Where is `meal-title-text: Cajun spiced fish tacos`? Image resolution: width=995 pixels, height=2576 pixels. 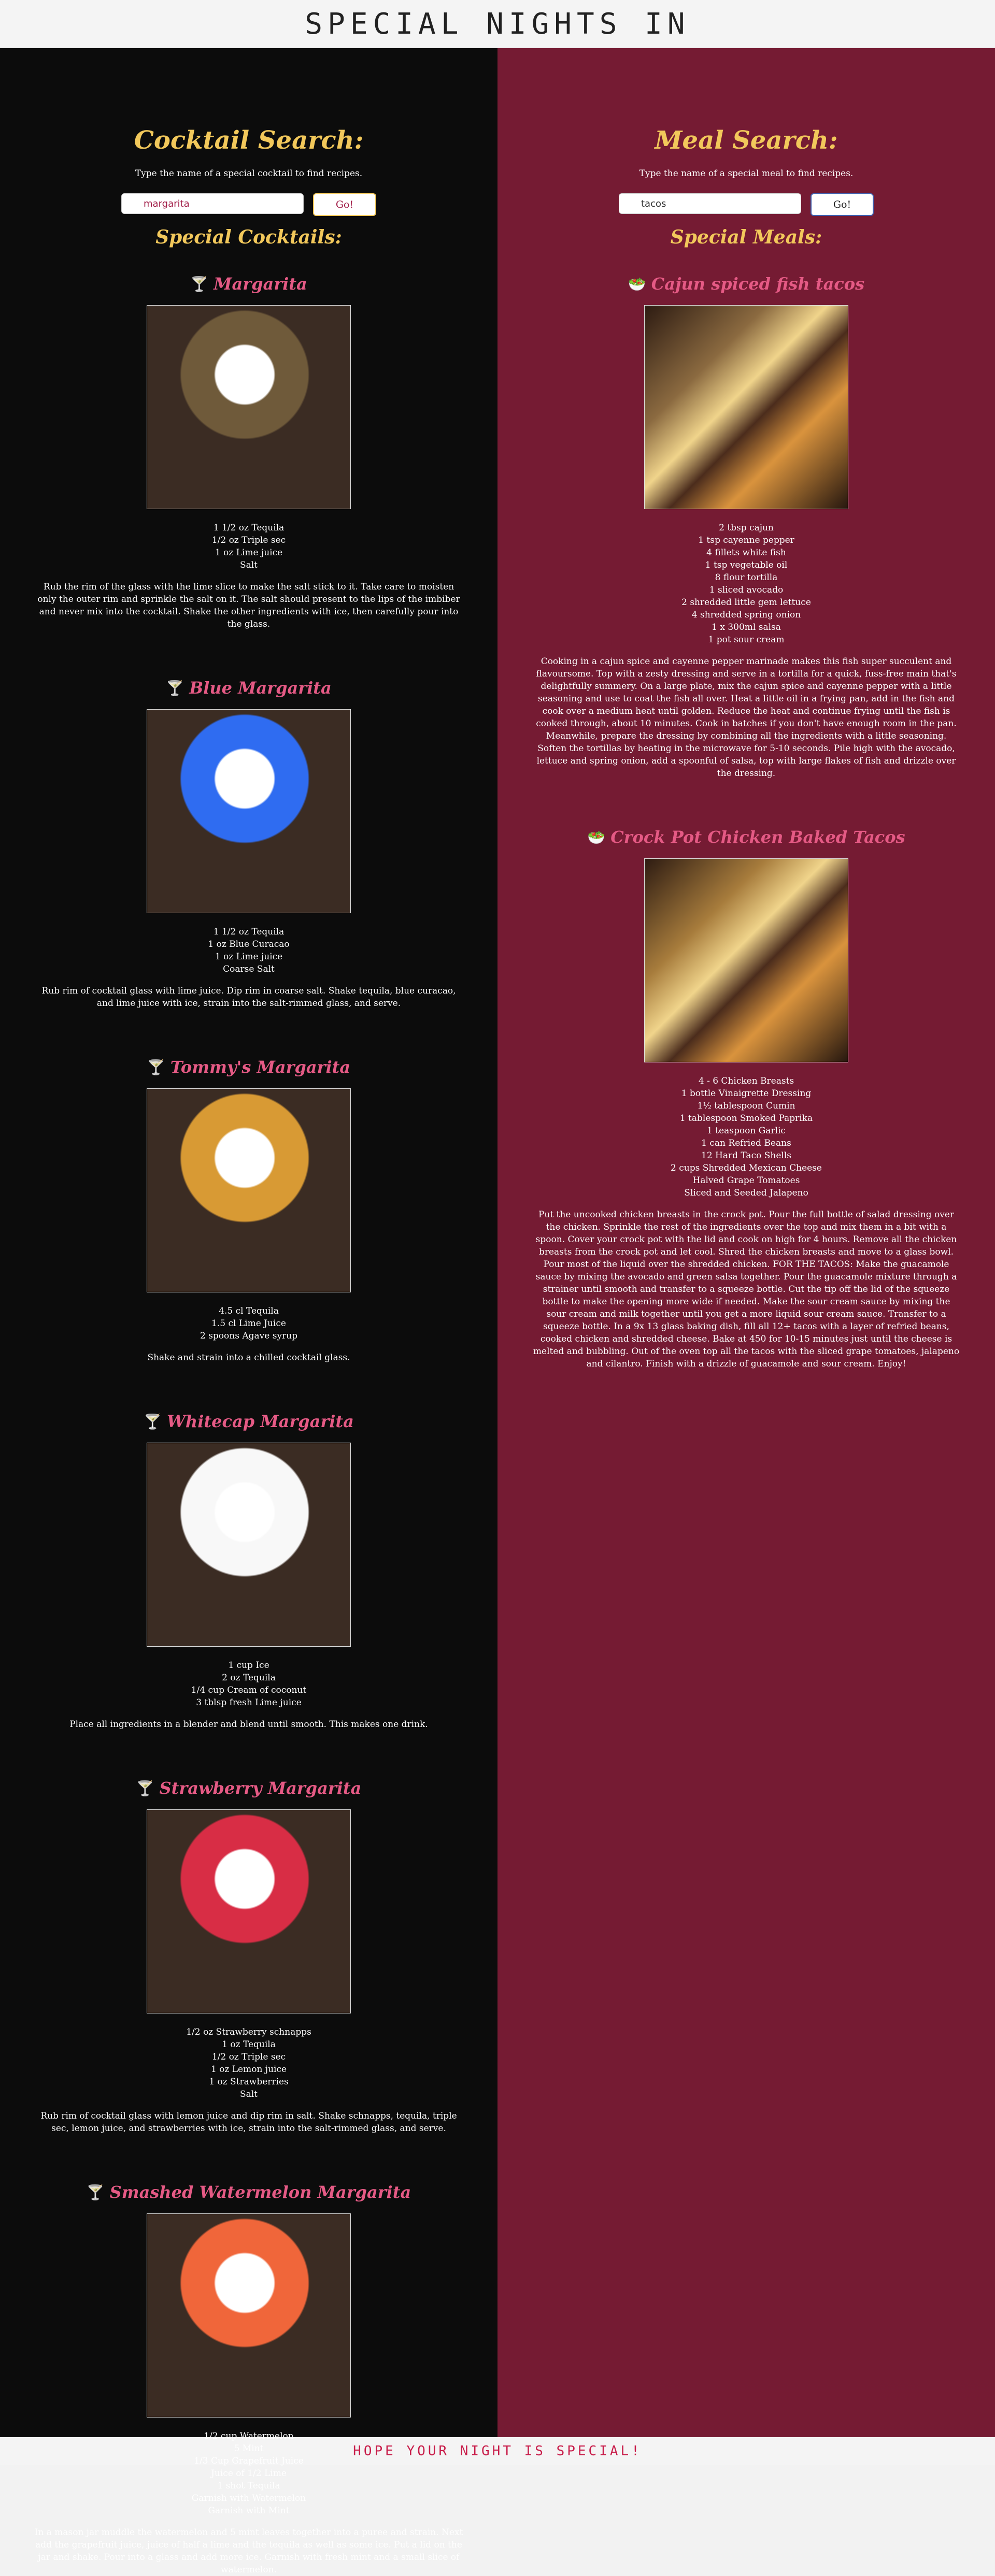
meal-title-text: Cajun spiced fish tacos is located at coordinates (758, 284).